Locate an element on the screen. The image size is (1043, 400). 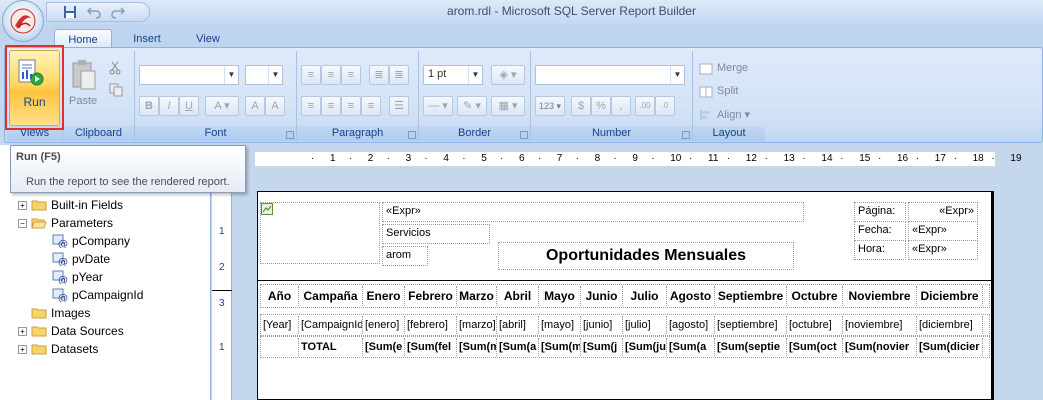
column-header: Julio is located at coordinates (645, 296).